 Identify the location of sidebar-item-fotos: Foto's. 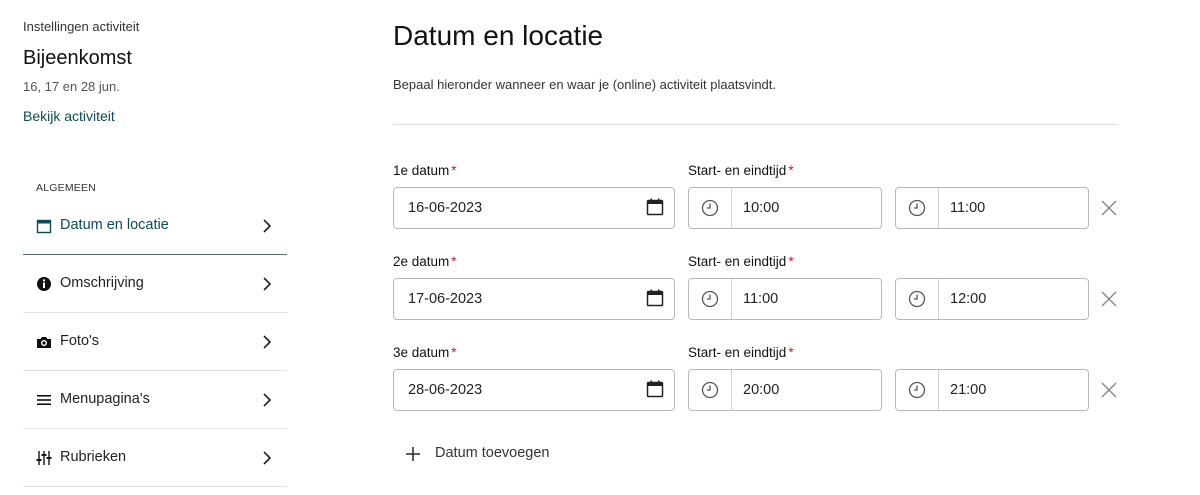
(155, 342).